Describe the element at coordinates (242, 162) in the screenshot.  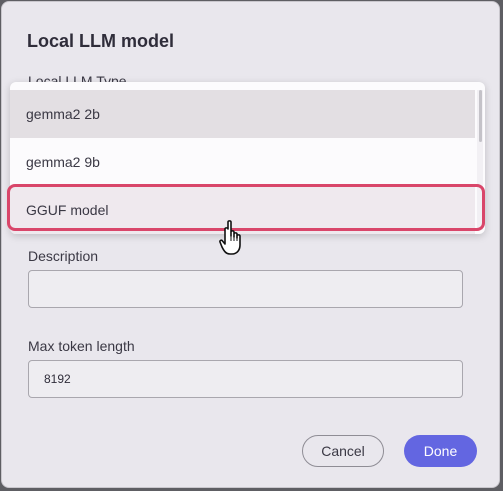
I see `dropdown-option-gemma2-9b: gemma2 9b` at that location.